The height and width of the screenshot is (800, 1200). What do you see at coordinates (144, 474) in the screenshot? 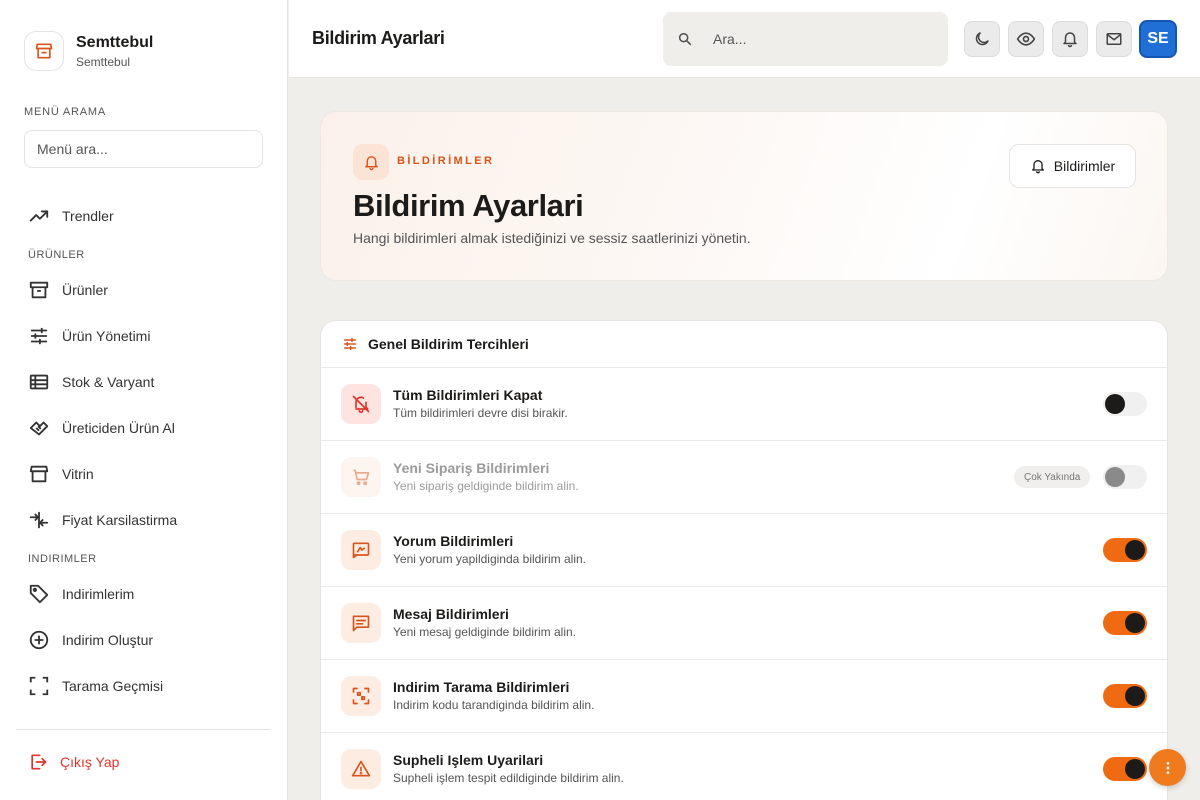
I see `sidebar-item-showcase: Vitrin` at bounding box center [144, 474].